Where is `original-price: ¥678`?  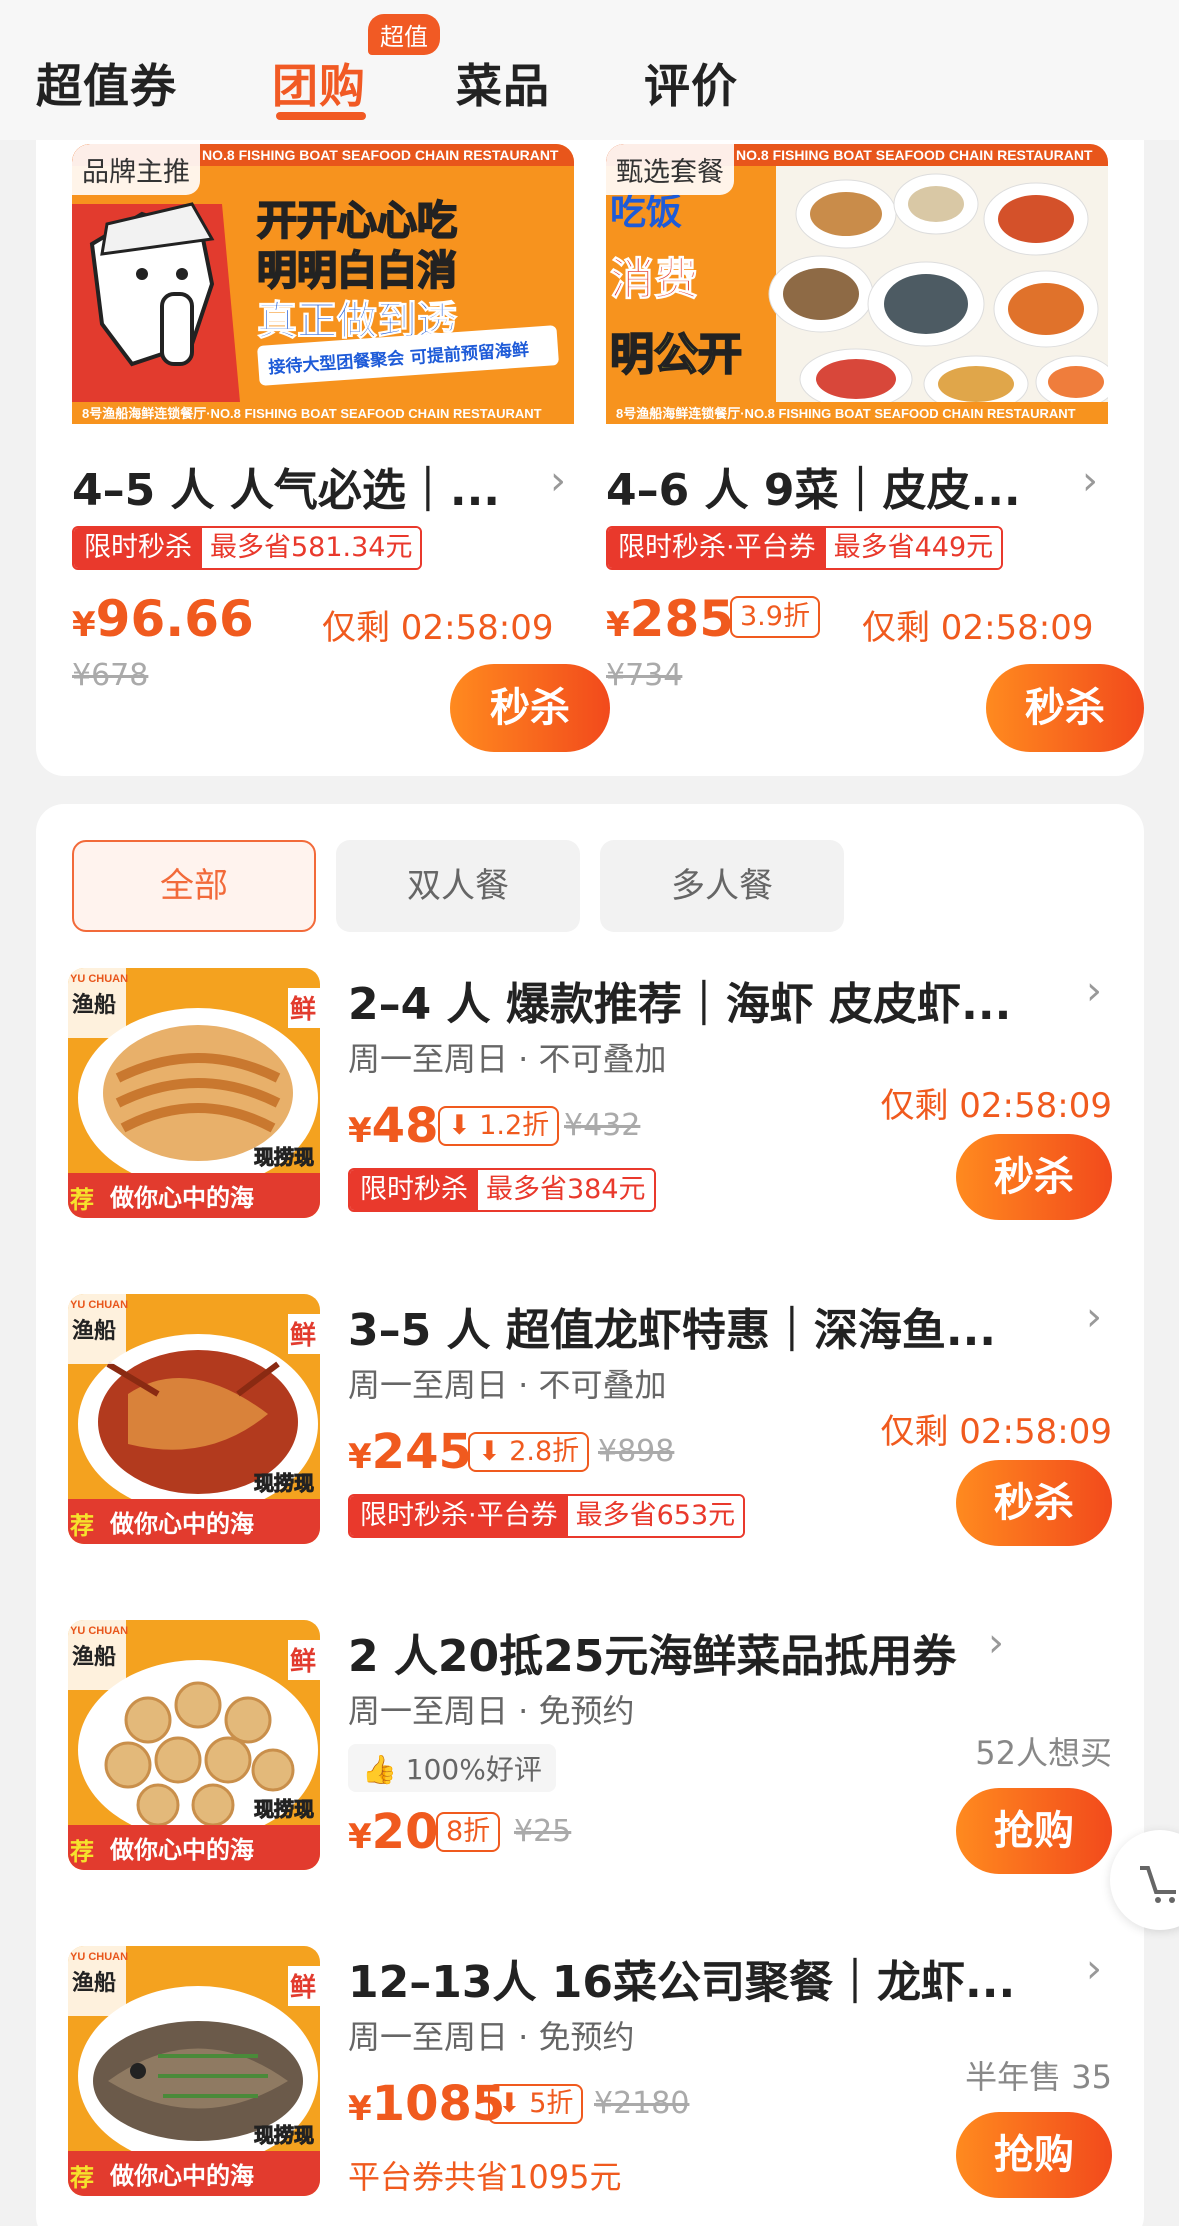
original-price: ¥678 is located at coordinates (110, 675).